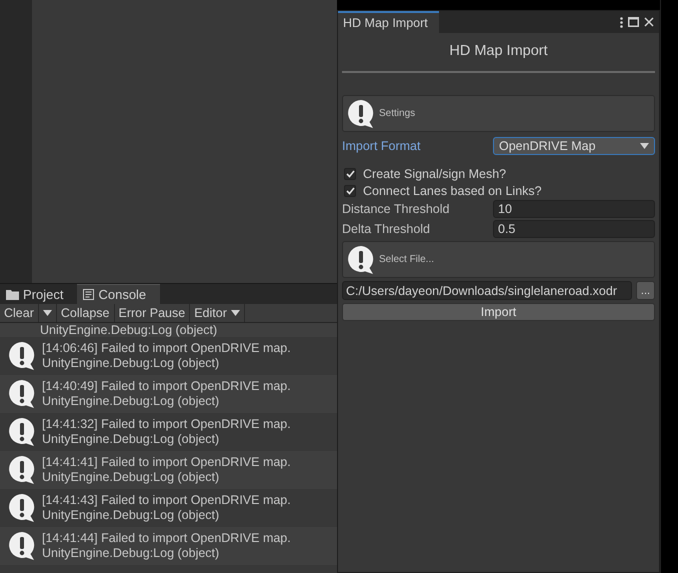  What do you see at coordinates (166, 500) in the screenshot?
I see `log-message: [14:41:43] Failed to import OpenDRIVE map.` at bounding box center [166, 500].